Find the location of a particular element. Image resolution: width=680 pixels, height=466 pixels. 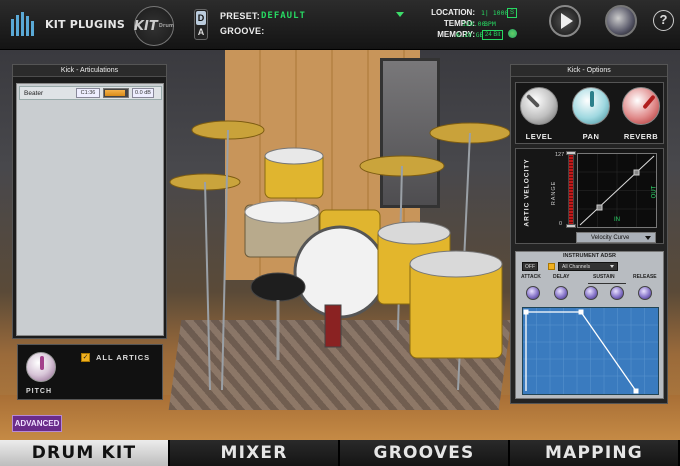

artic-velocity-label: ARTIC VELOCITY is located at coordinates (527, 192).